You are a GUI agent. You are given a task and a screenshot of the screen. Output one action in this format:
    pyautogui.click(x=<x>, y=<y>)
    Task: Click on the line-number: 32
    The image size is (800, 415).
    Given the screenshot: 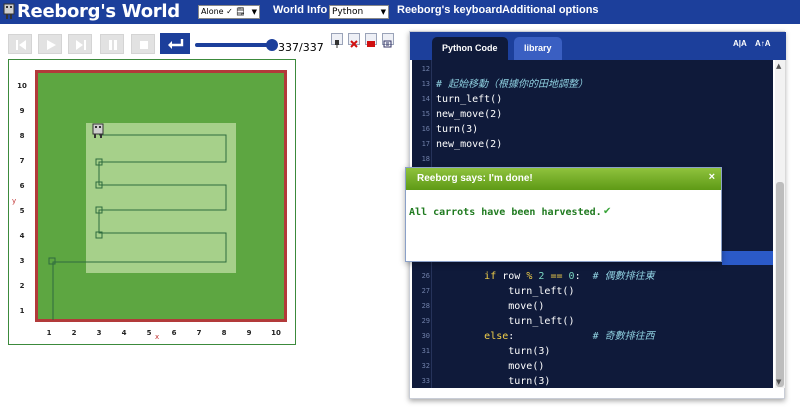 What is the action you would take?
    pyautogui.click(x=425, y=366)
    